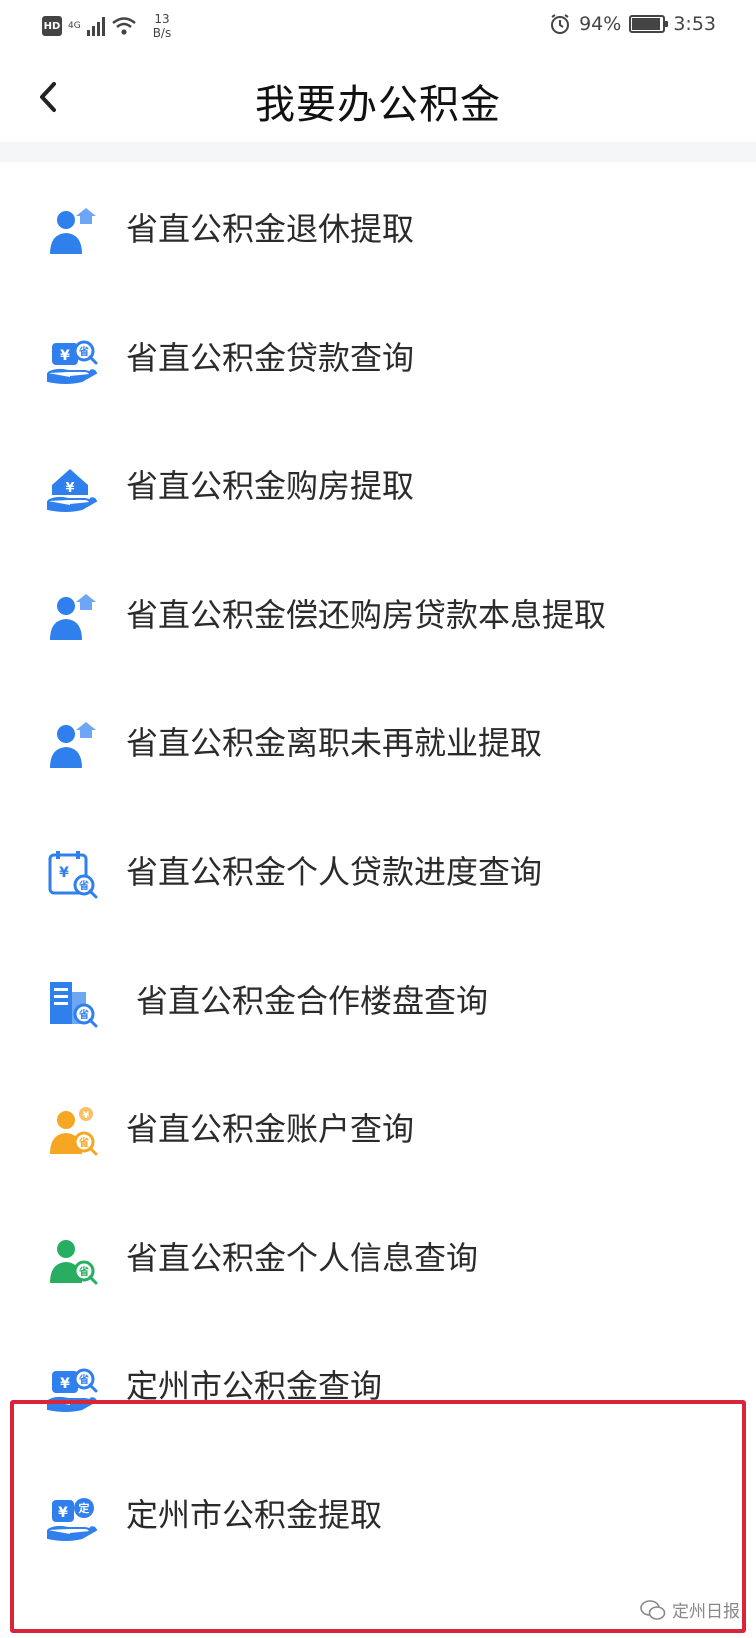 The height and width of the screenshot is (1638, 756). What do you see at coordinates (73, 874) in the screenshot?
I see `calendar-yuan-search-icon: ¥ 省` at bounding box center [73, 874].